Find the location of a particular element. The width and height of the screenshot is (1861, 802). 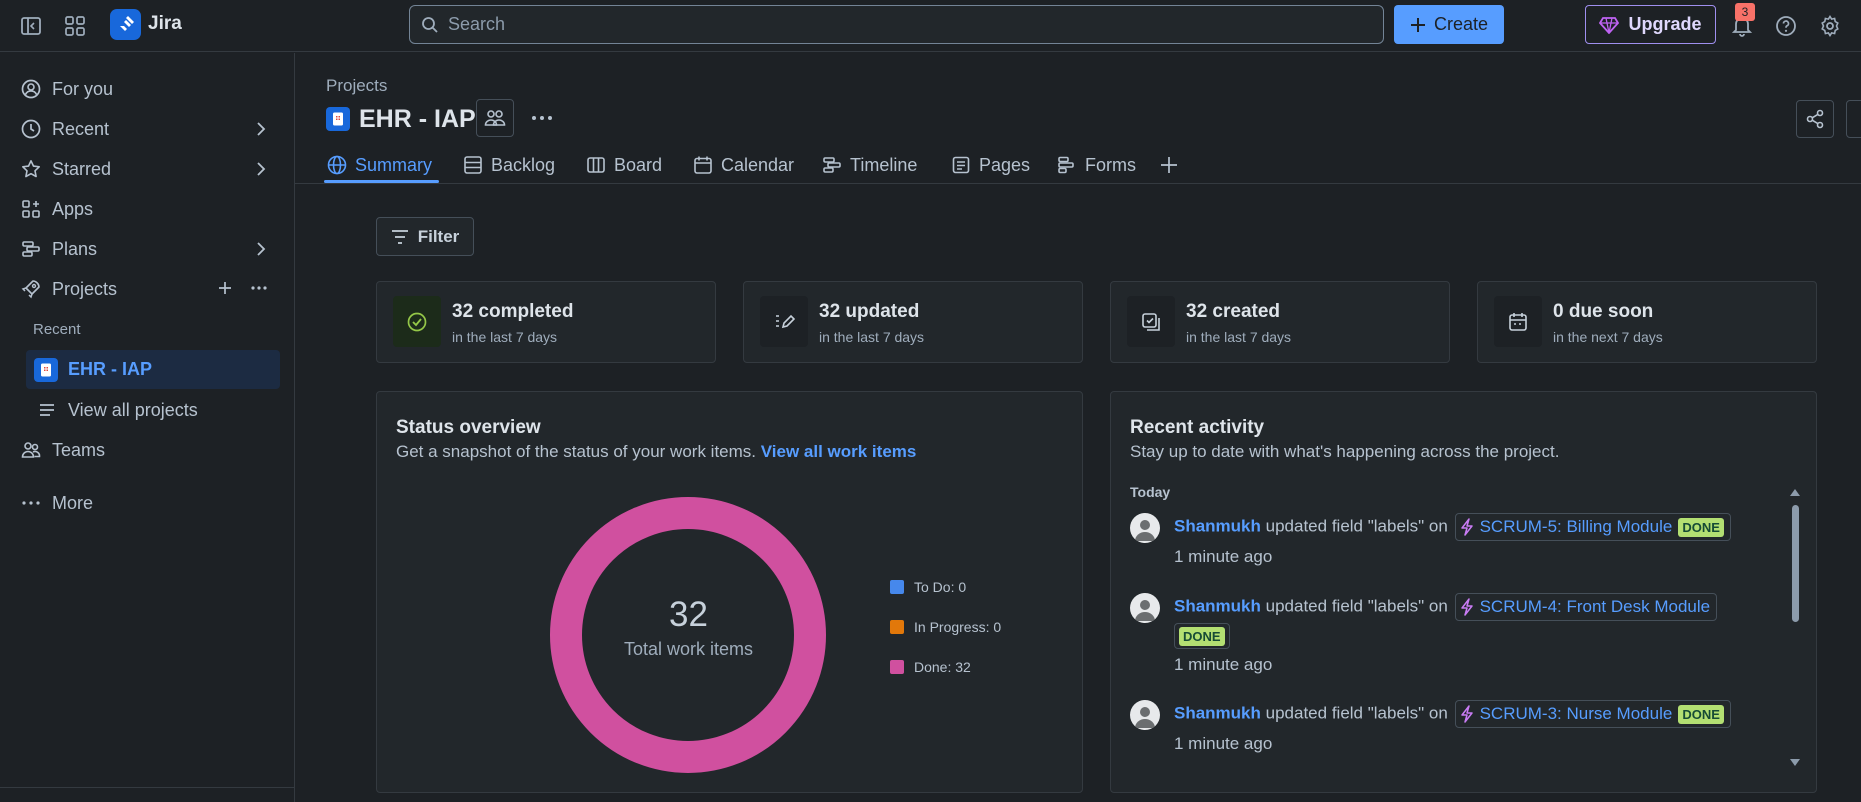

stat-card-updated: 32 updated in the last 7 days is located at coordinates (913, 322).